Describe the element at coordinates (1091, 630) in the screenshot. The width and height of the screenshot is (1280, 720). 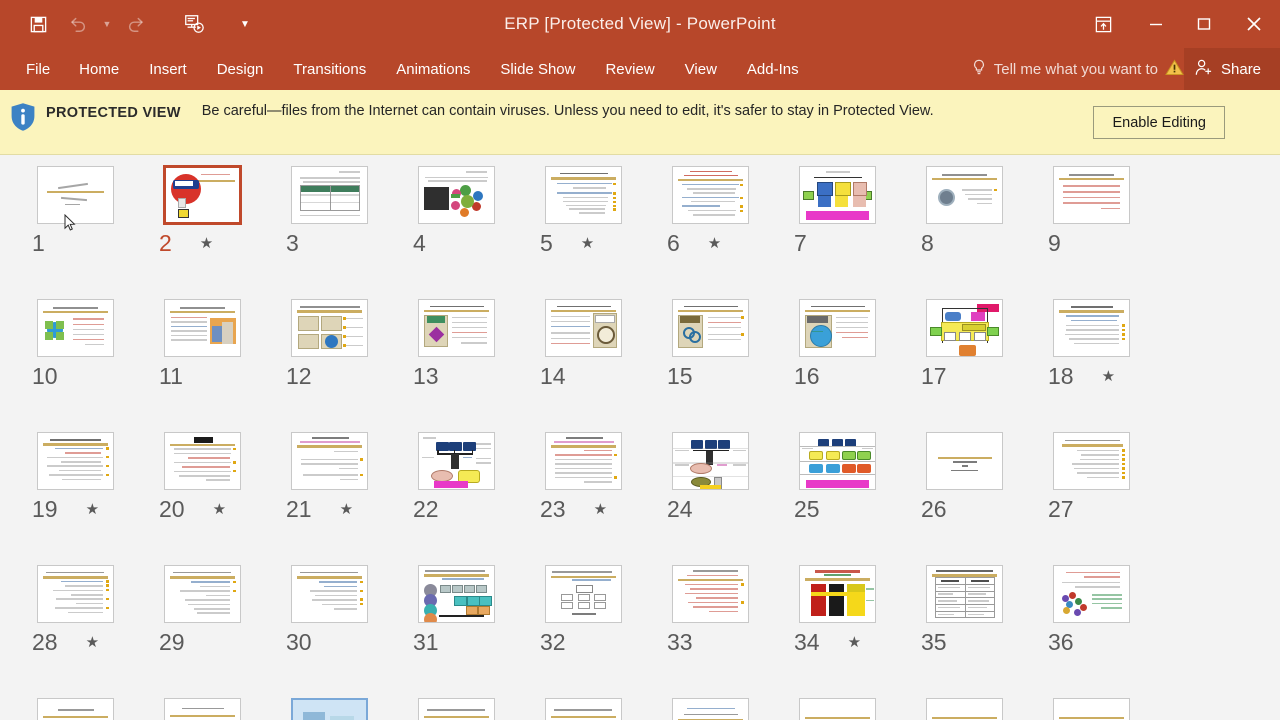
I see `slide-thumbnail-36: 36★` at that location.